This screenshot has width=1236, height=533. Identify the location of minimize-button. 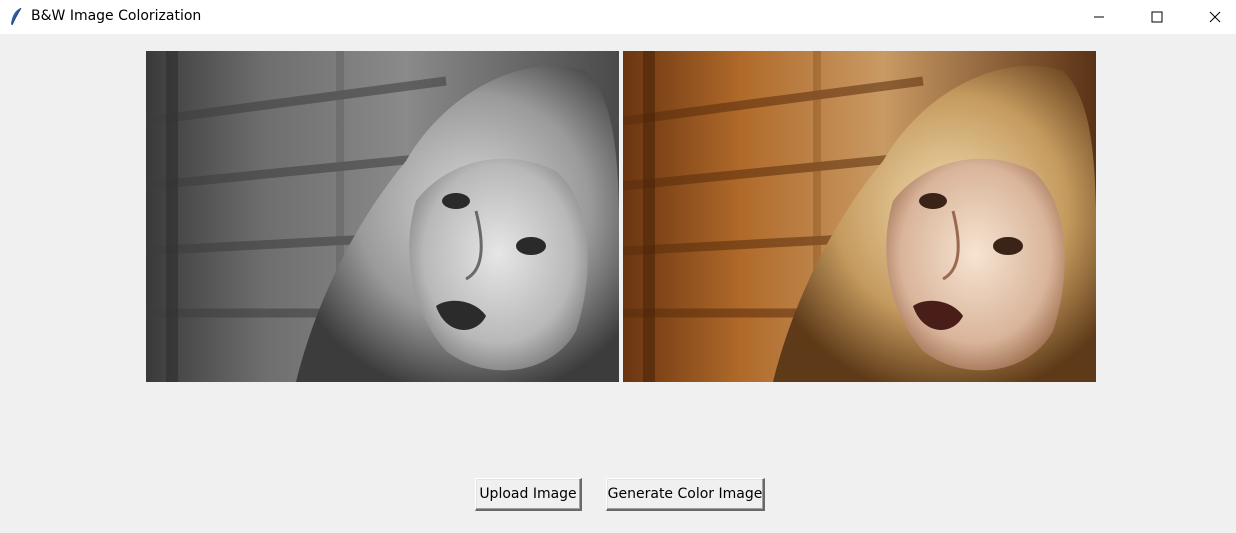
(1099, 17).